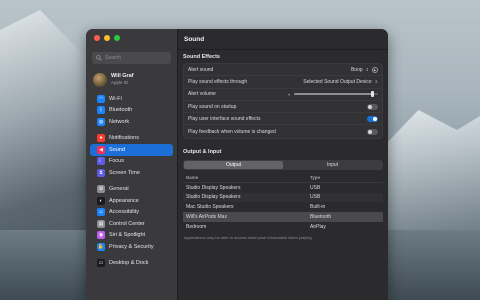  What do you see at coordinates (124, 172) in the screenshot?
I see `sidebar-item-label: Screen Time` at bounding box center [124, 172].